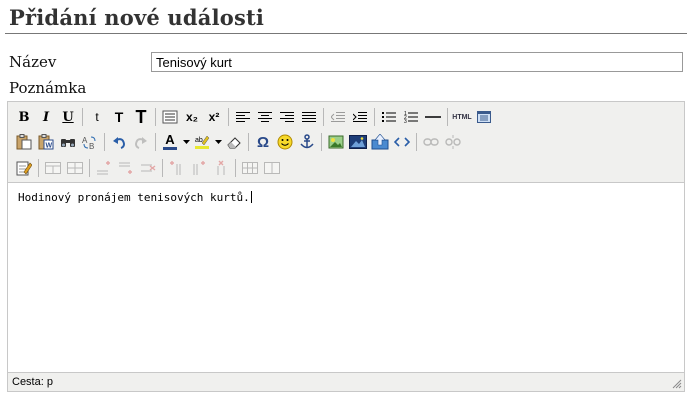  Describe the element at coordinates (50, 382) in the screenshot. I see `path-value: p` at that location.